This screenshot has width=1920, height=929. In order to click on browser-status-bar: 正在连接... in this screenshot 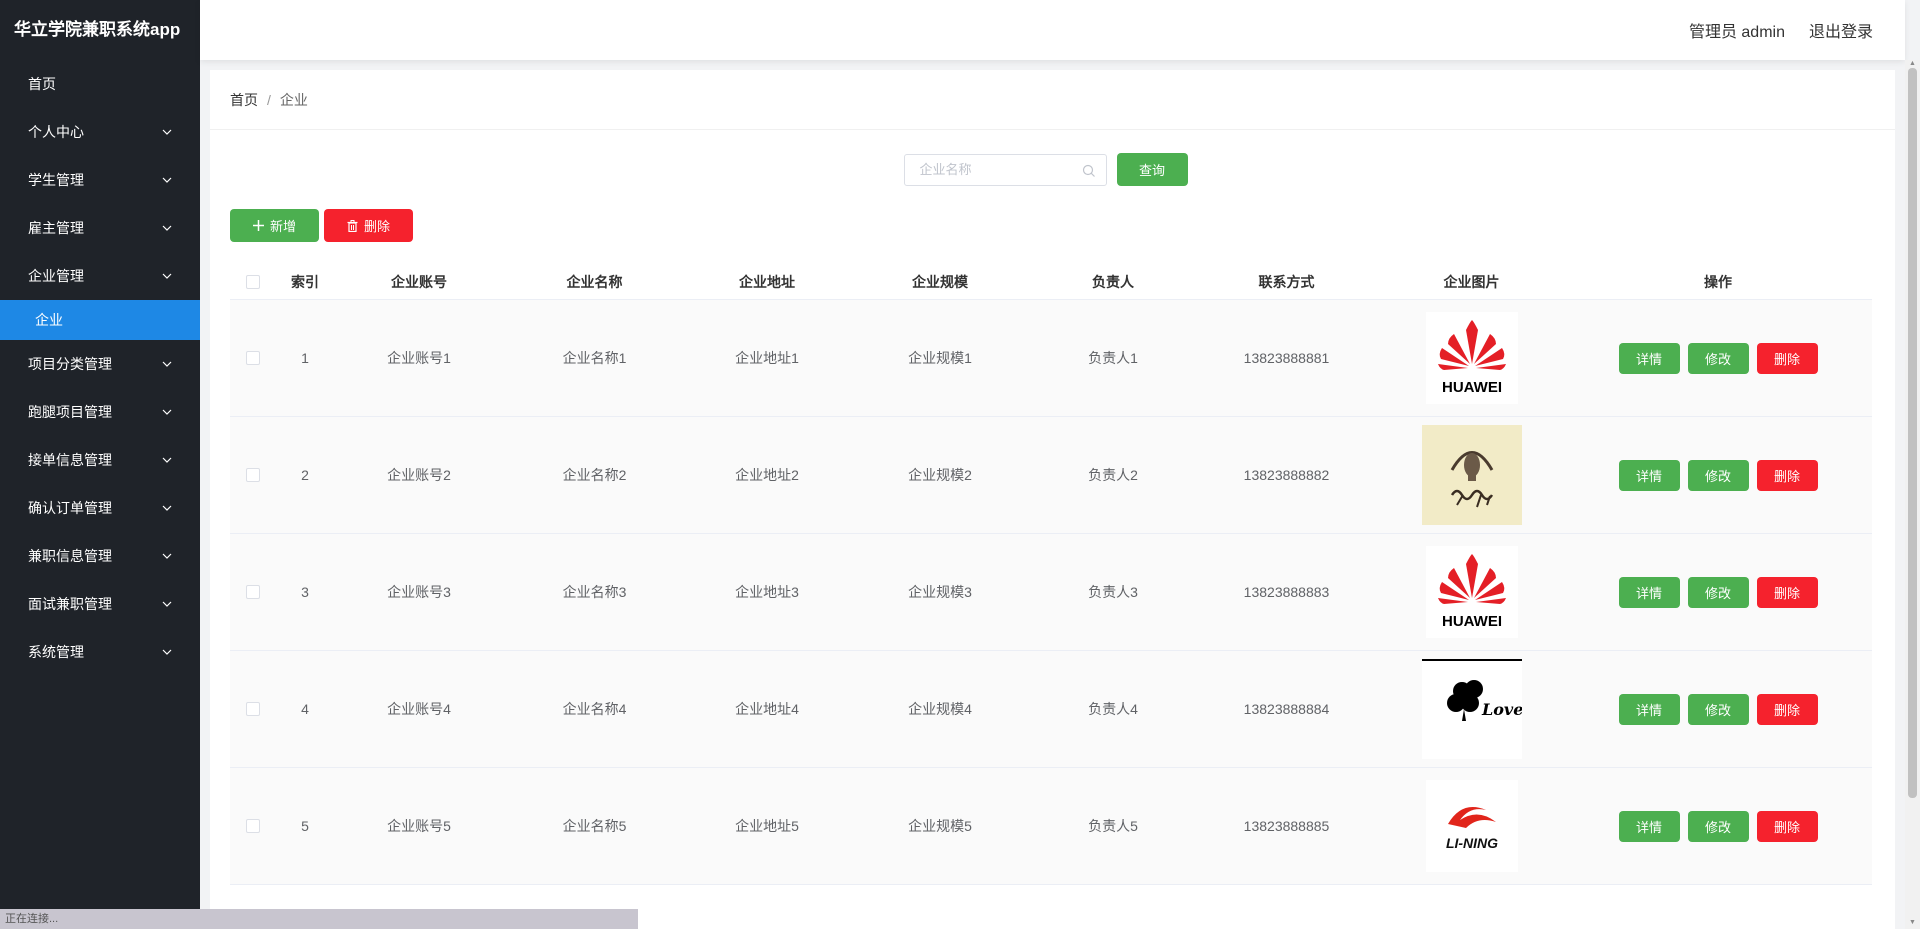, I will do `click(319, 919)`.